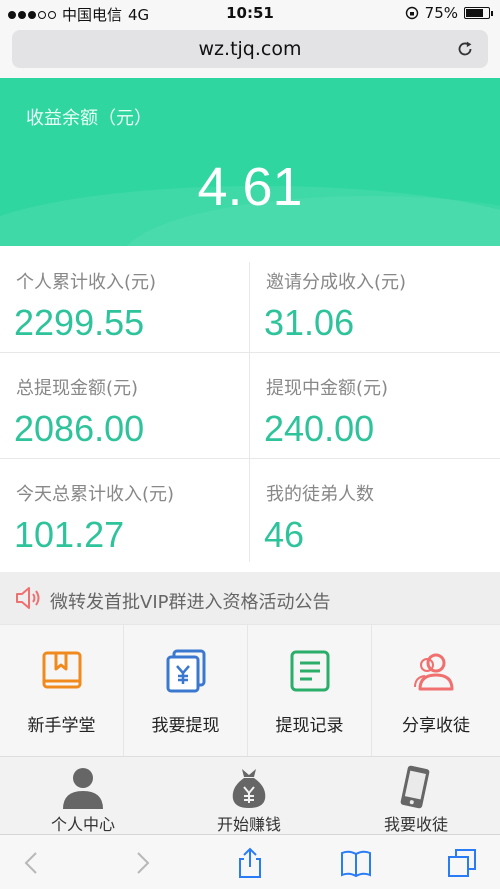  I want to click on status-bar: 中国电信 4G 10:51 75%, so click(250, 13).